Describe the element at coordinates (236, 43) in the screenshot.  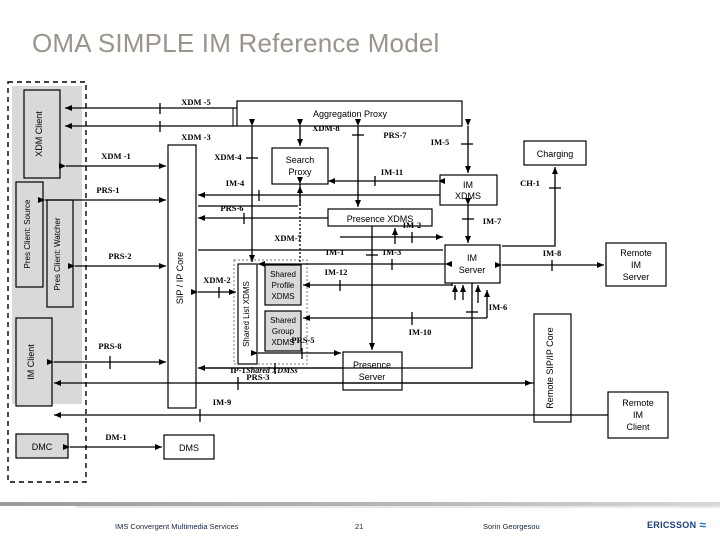
I see `page-title: OMA SIMPLE IM Reference Model` at that location.